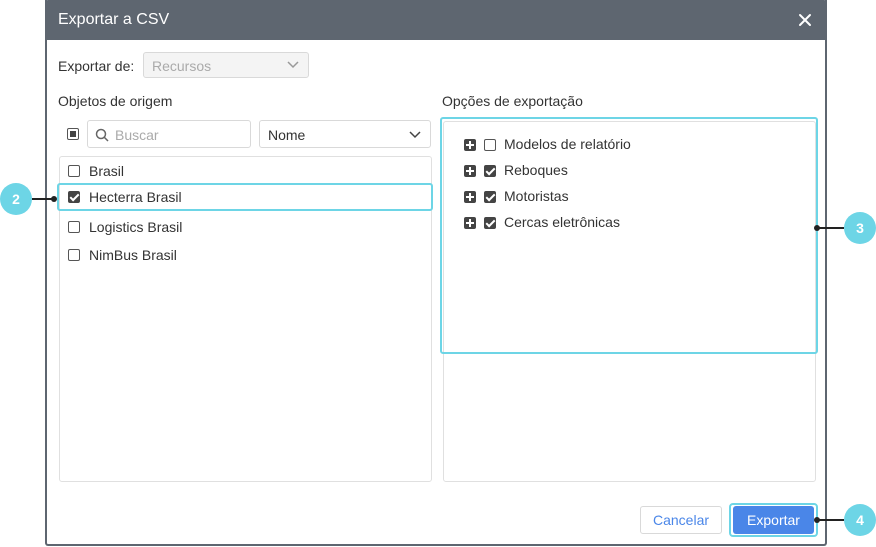 This screenshot has height=547, width=876. I want to click on list-item: NimBus Brasil, so click(245, 255).